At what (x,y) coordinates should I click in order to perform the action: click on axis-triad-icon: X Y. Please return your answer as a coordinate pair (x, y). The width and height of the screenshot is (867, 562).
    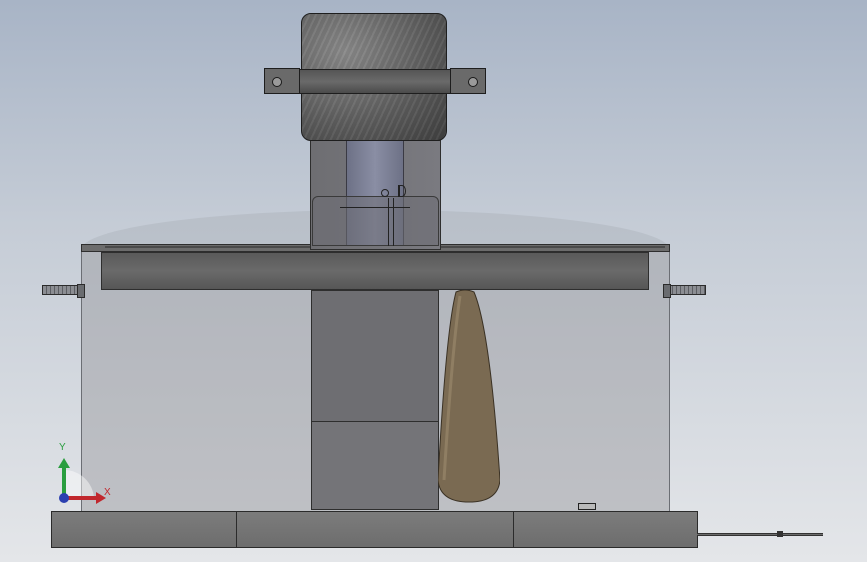
    Looking at the image, I should click on (80, 480).